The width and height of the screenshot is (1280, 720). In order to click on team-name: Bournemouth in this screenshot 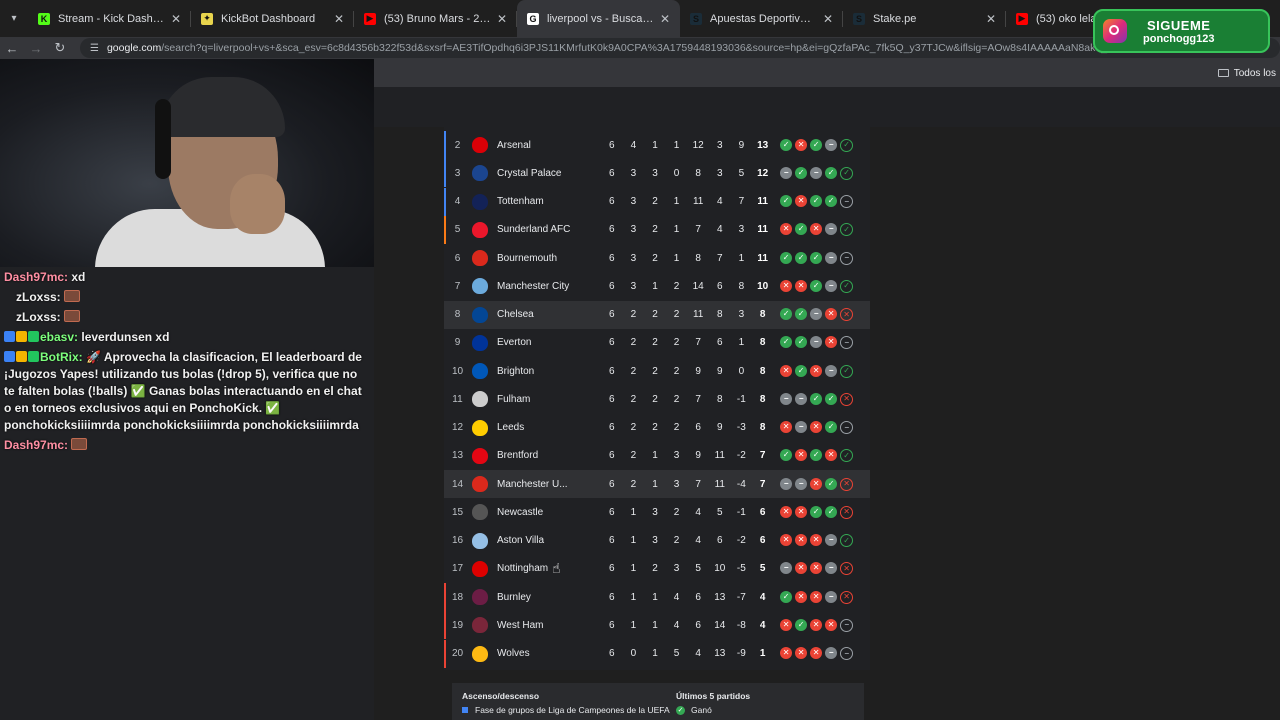, I will do `click(549, 258)`.